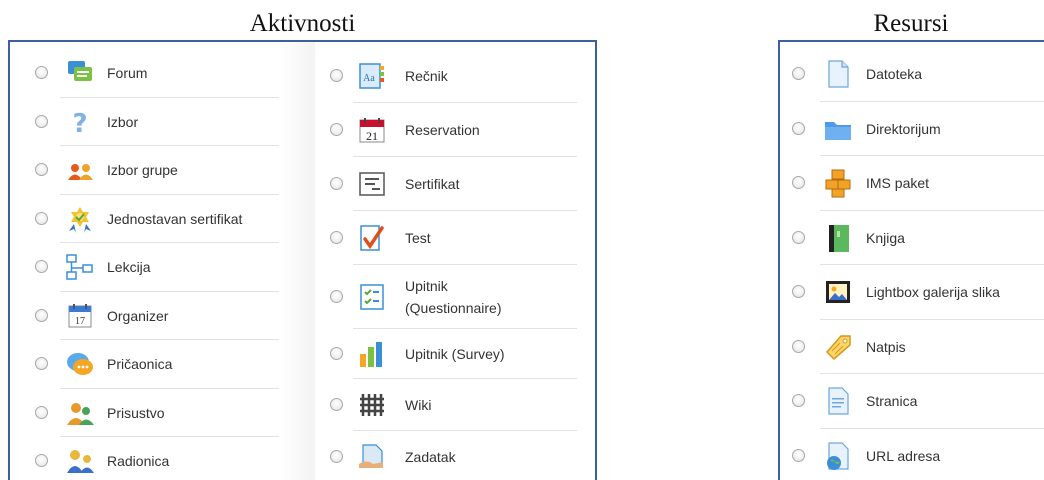 The height and width of the screenshot is (480, 1044). I want to click on activity-option-izbor-grupe: Izbor grupe, so click(162, 170).